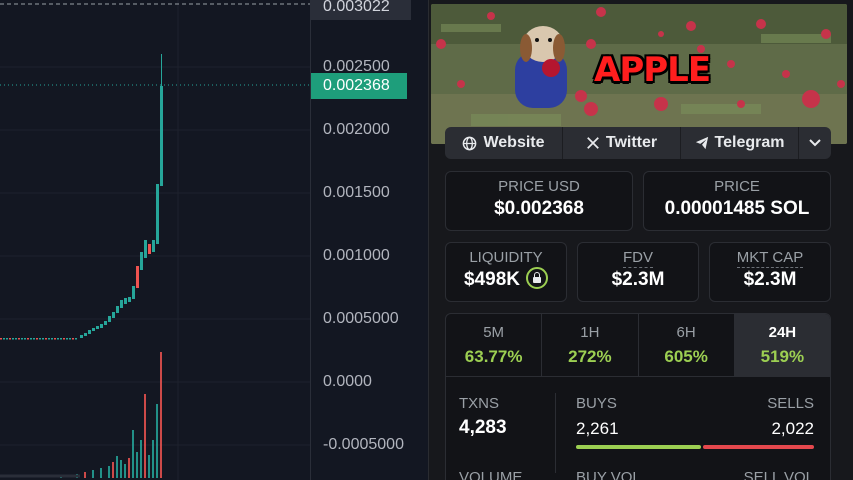 This screenshot has width=853, height=480. Describe the element at coordinates (686, 332) in the screenshot. I see `tab-label: 6H` at that location.